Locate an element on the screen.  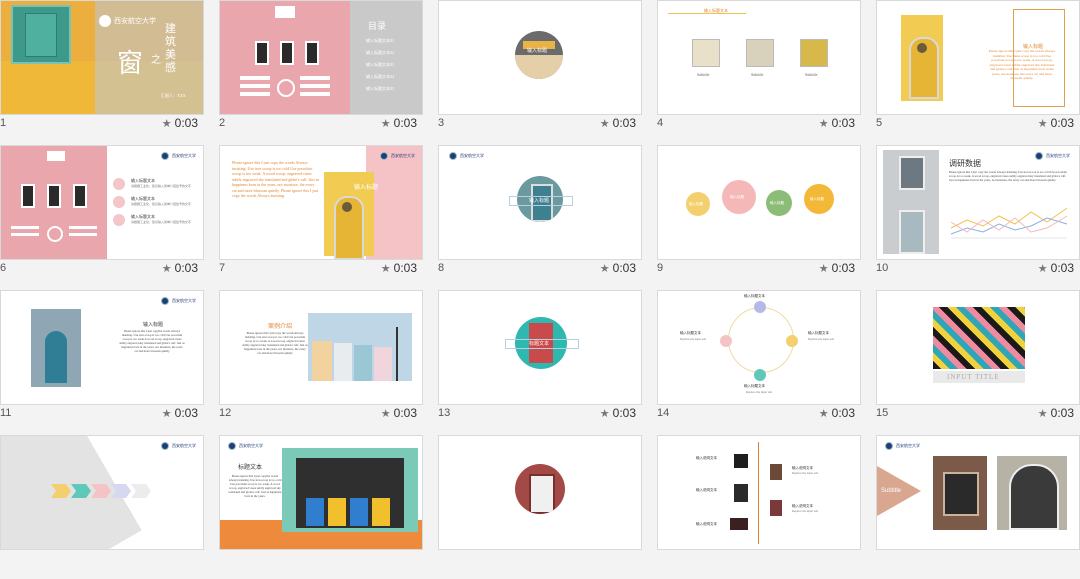
bullet-circle is located at coordinates (119, 220).